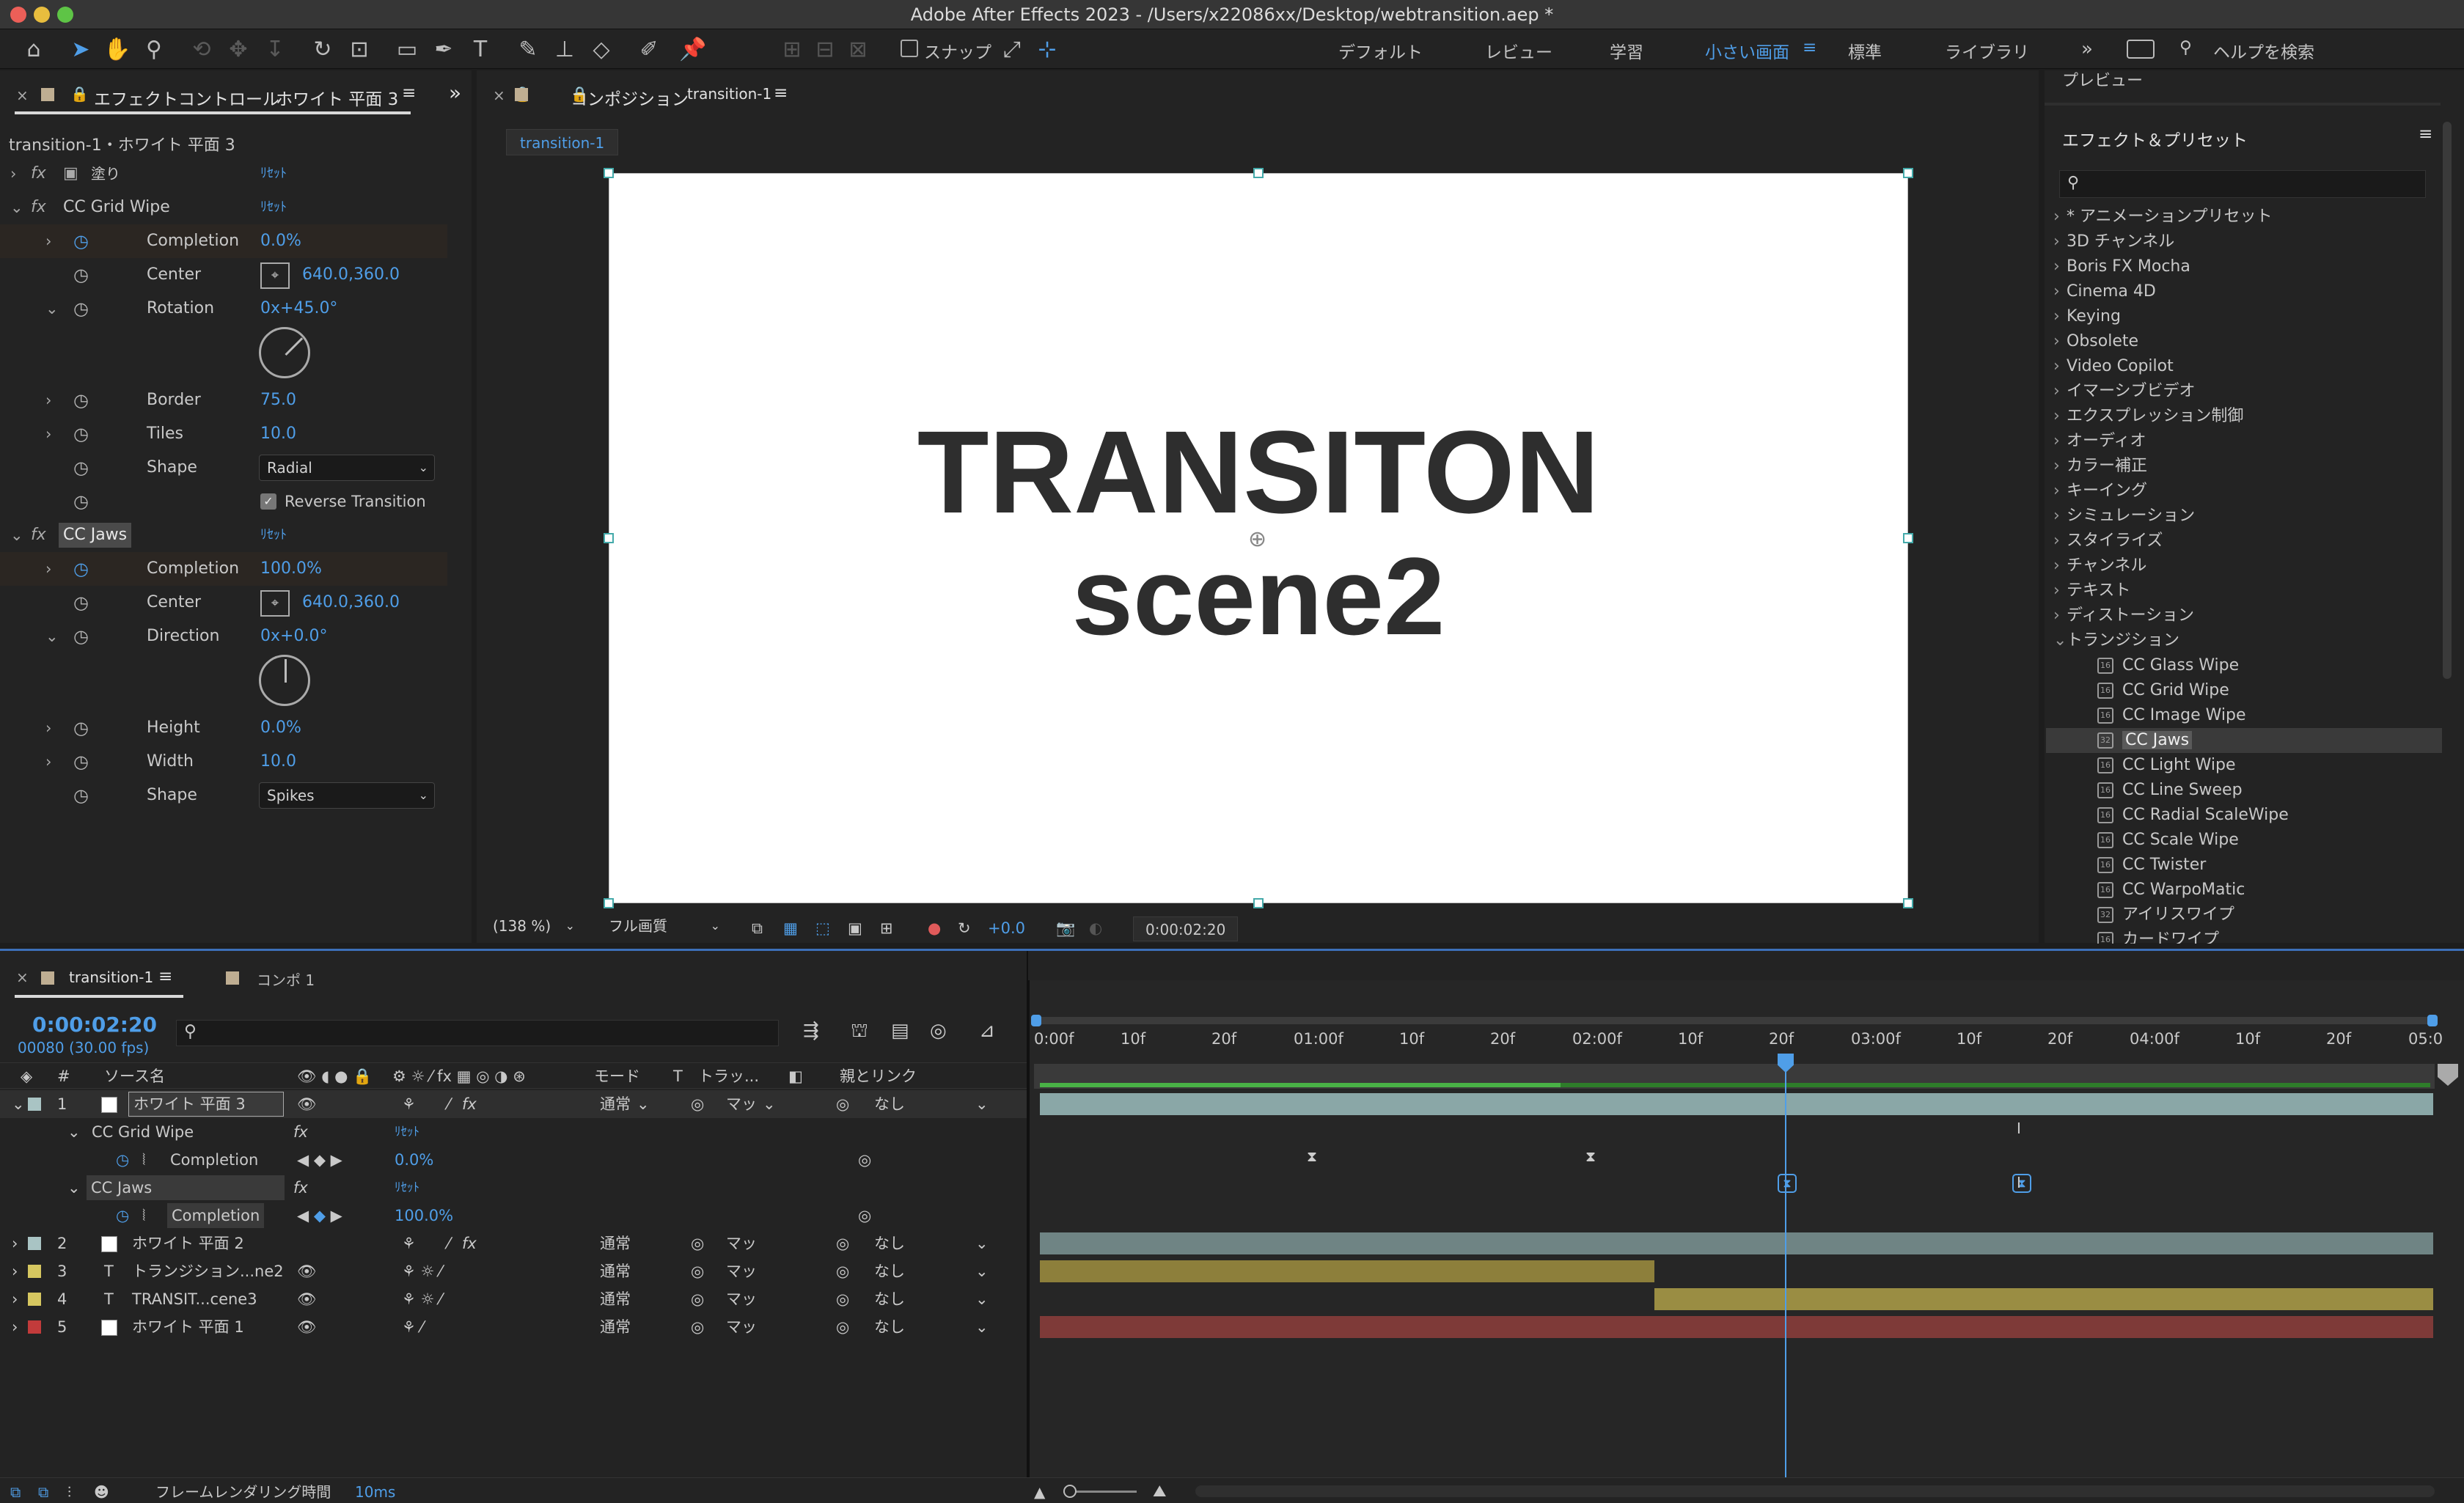  Describe the element at coordinates (513, 1216) in the screenshot. I see `property-subrow: ◷ ⦚ Completion ◀ ◆ ▶ 100.0% ◎` at that location.